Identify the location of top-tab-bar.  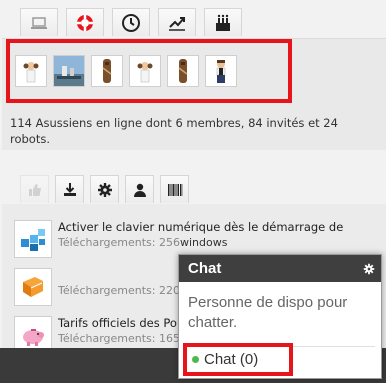
(131, 22).